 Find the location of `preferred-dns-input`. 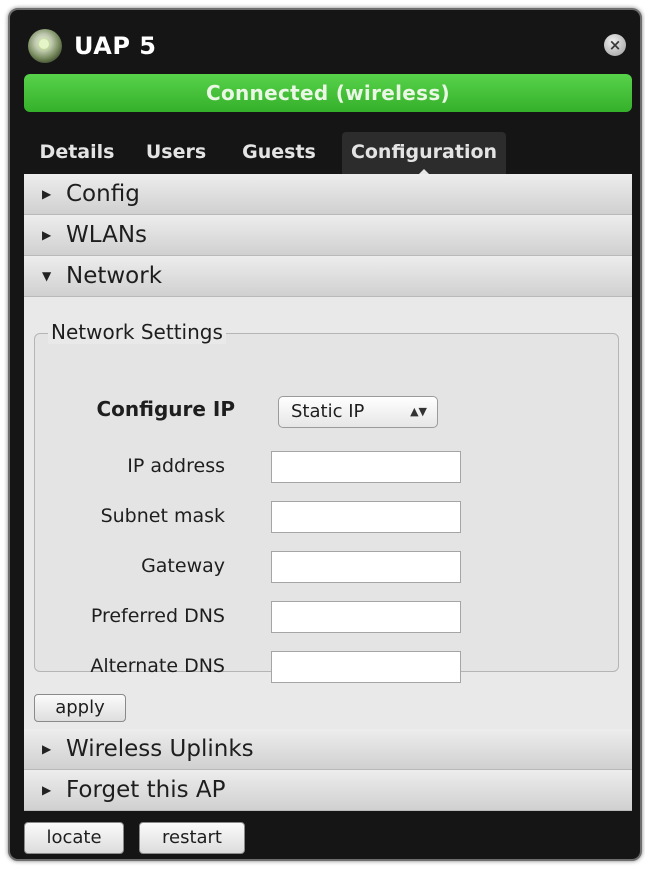

preferred-dns-input is located at coordinates (366, 617).